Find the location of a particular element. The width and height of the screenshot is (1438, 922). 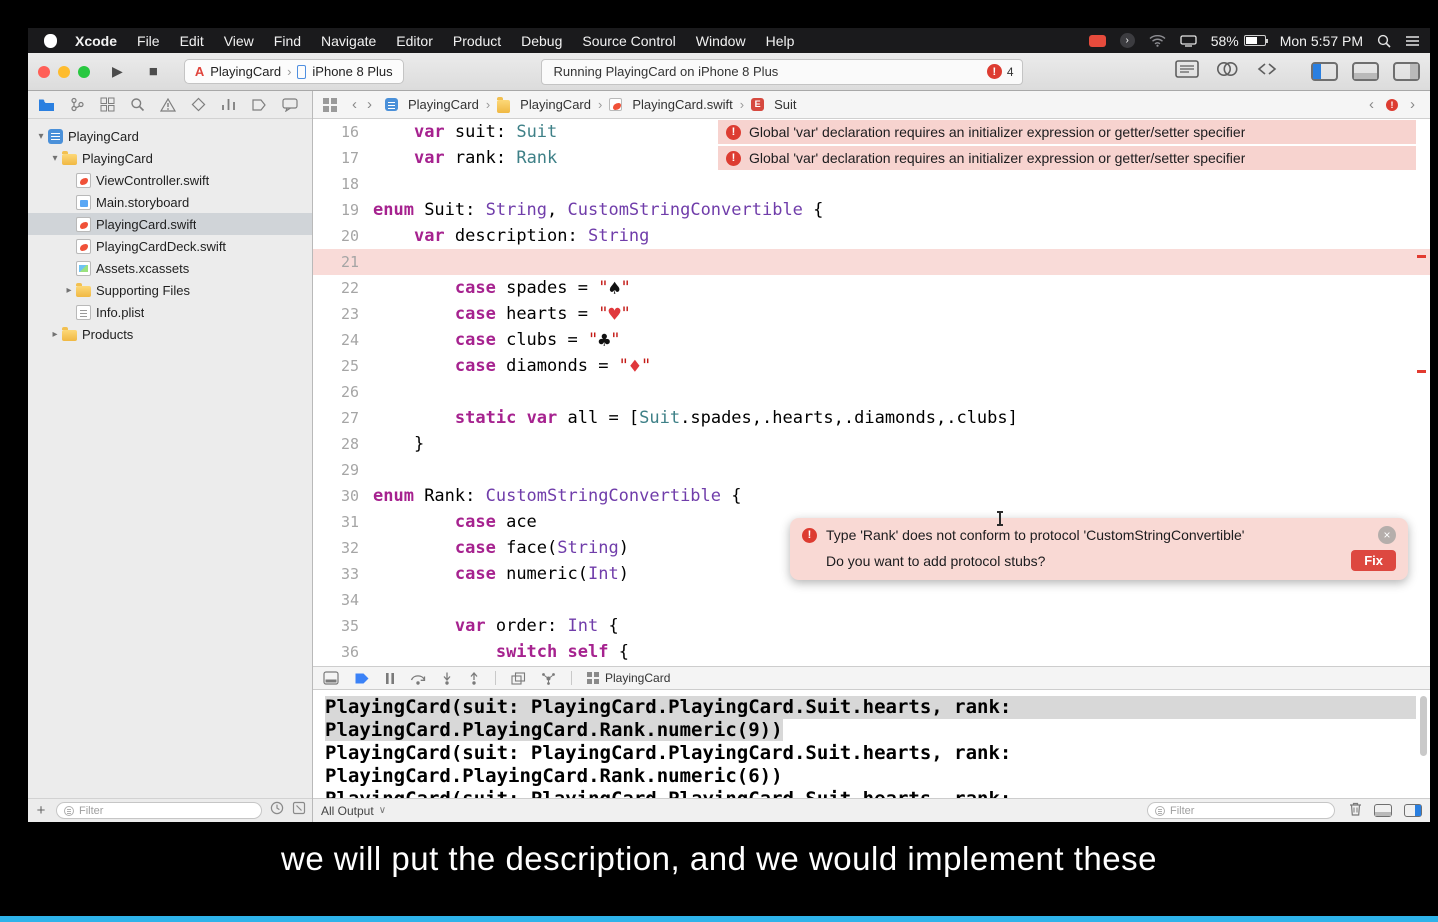

step-out-icon is located at coordinates (474, 678).